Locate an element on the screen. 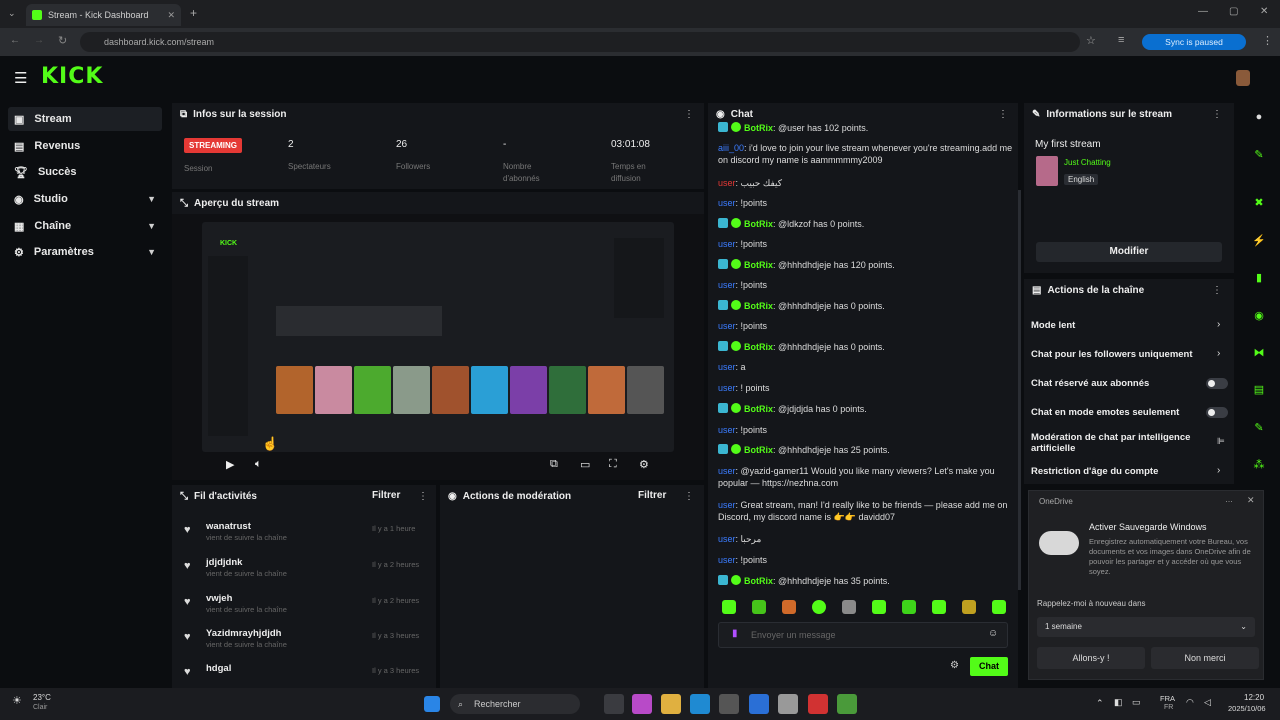 This screenshot has height=720, width=1280. edge-icon is located at coordinates (700, 704).